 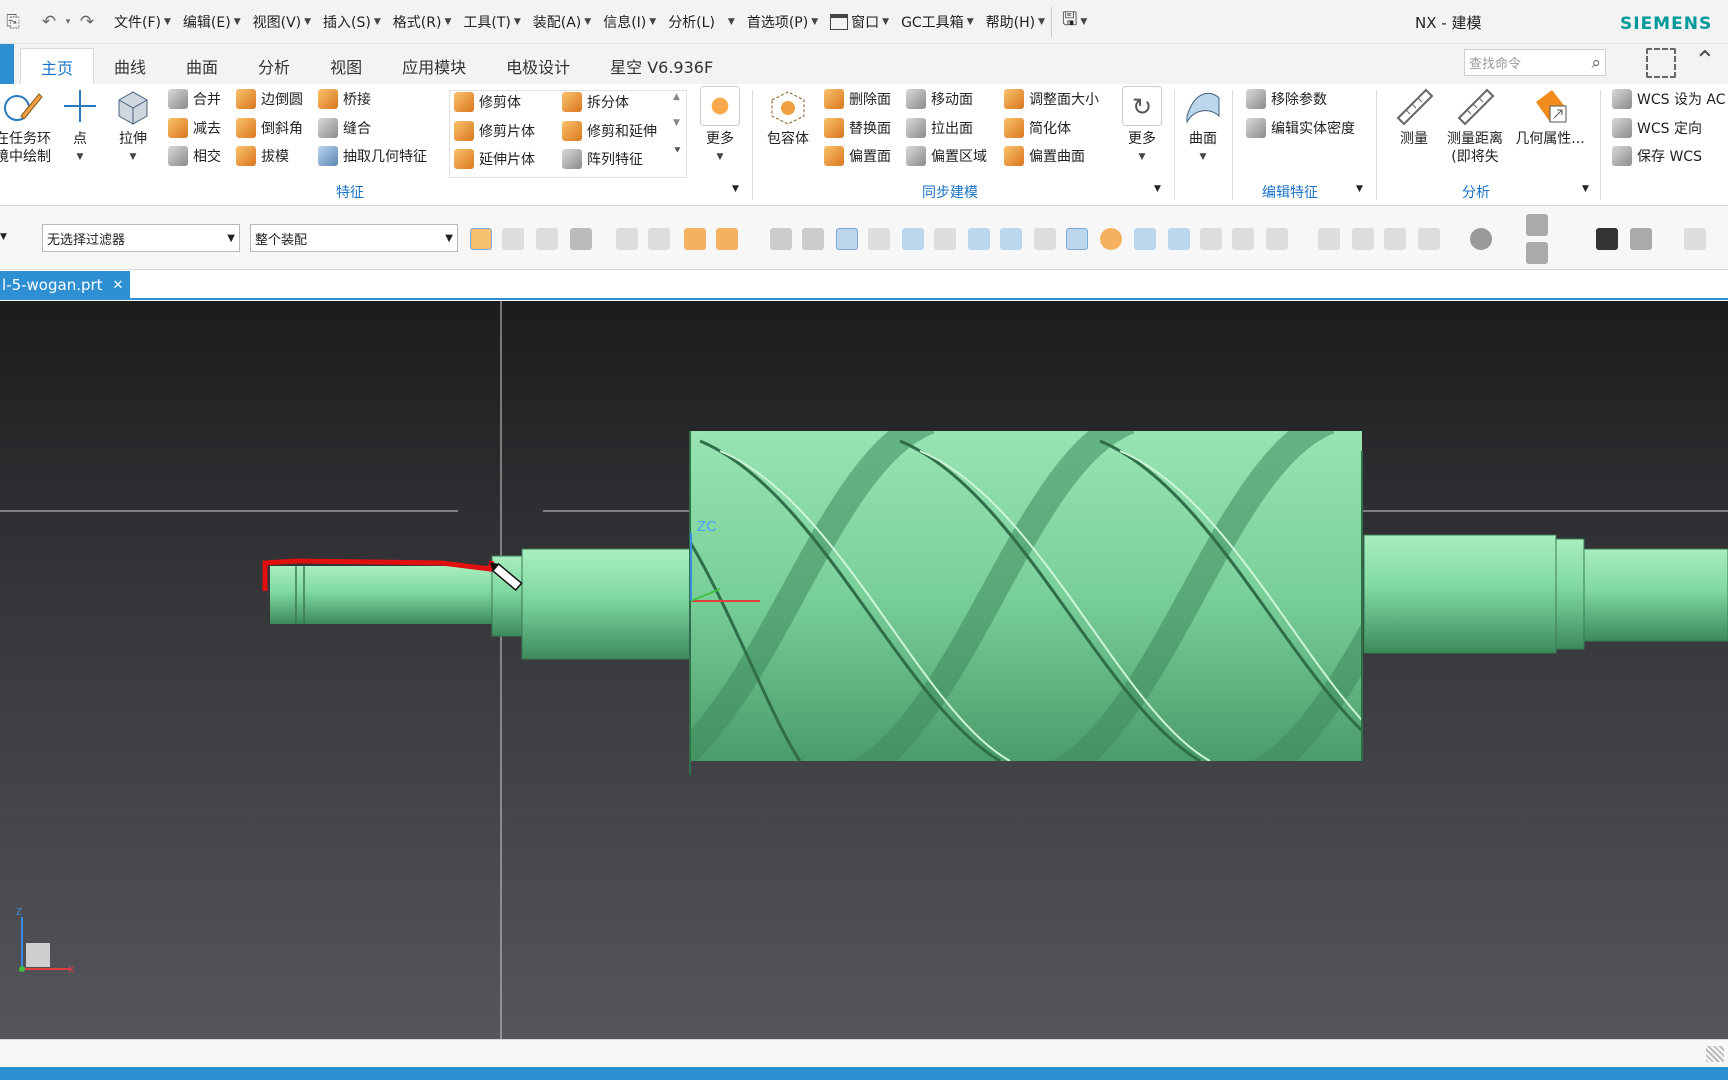 What do you see at coordinates (1607, 239) in the screenshot?
I see `background-icon` at bounding box center [1607, 239].